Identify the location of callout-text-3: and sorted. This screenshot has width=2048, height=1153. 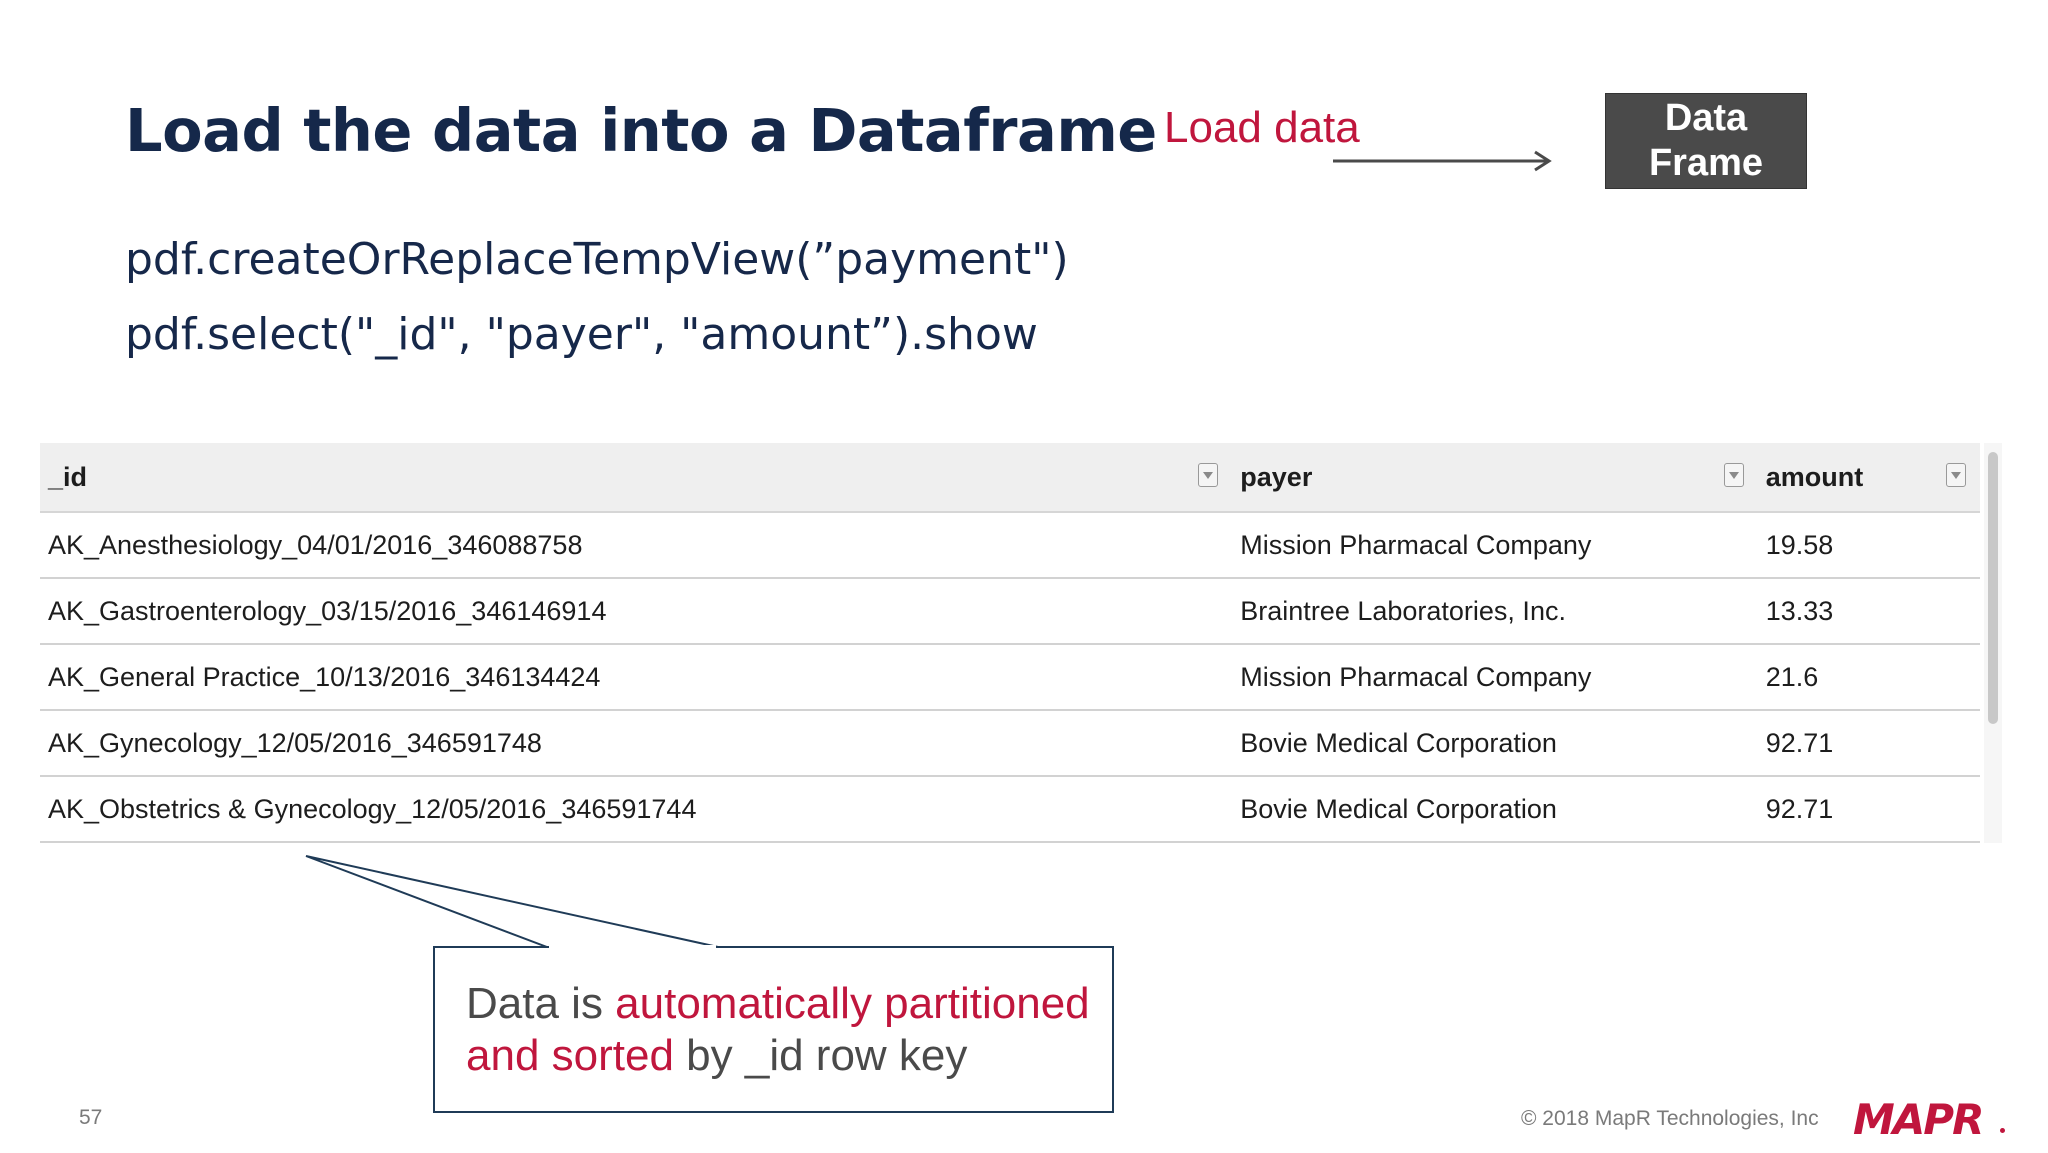
(570, 1055).